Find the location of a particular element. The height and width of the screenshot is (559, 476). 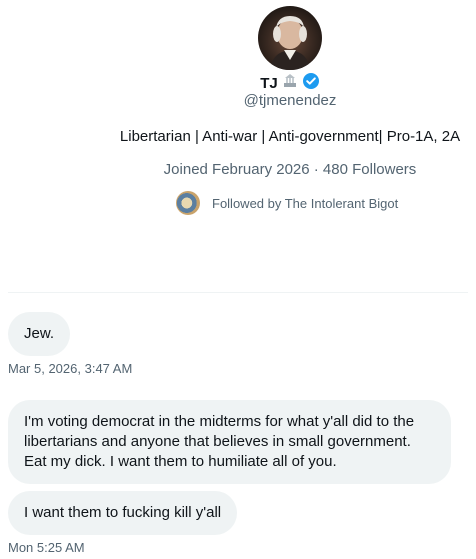

profile-avatar is located at coordinates (290, 38).